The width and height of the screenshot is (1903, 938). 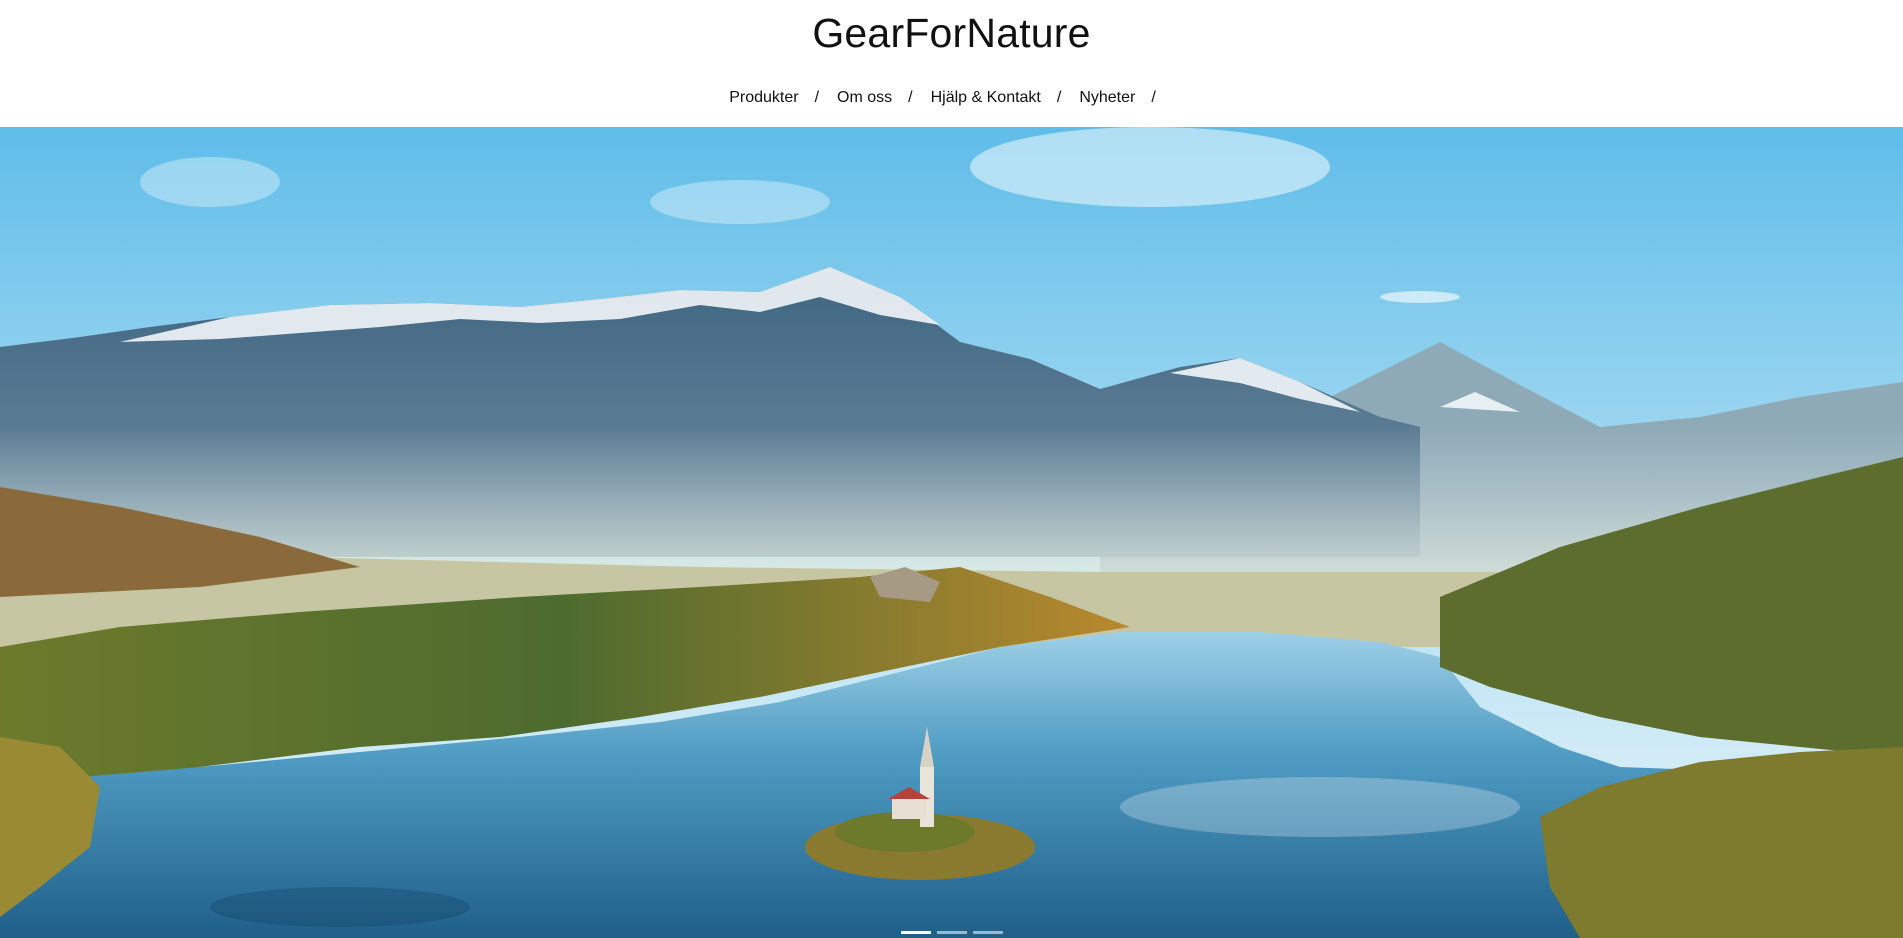 I want to click on nav-link-produkter: Produkter, so click(x=763, y=98).